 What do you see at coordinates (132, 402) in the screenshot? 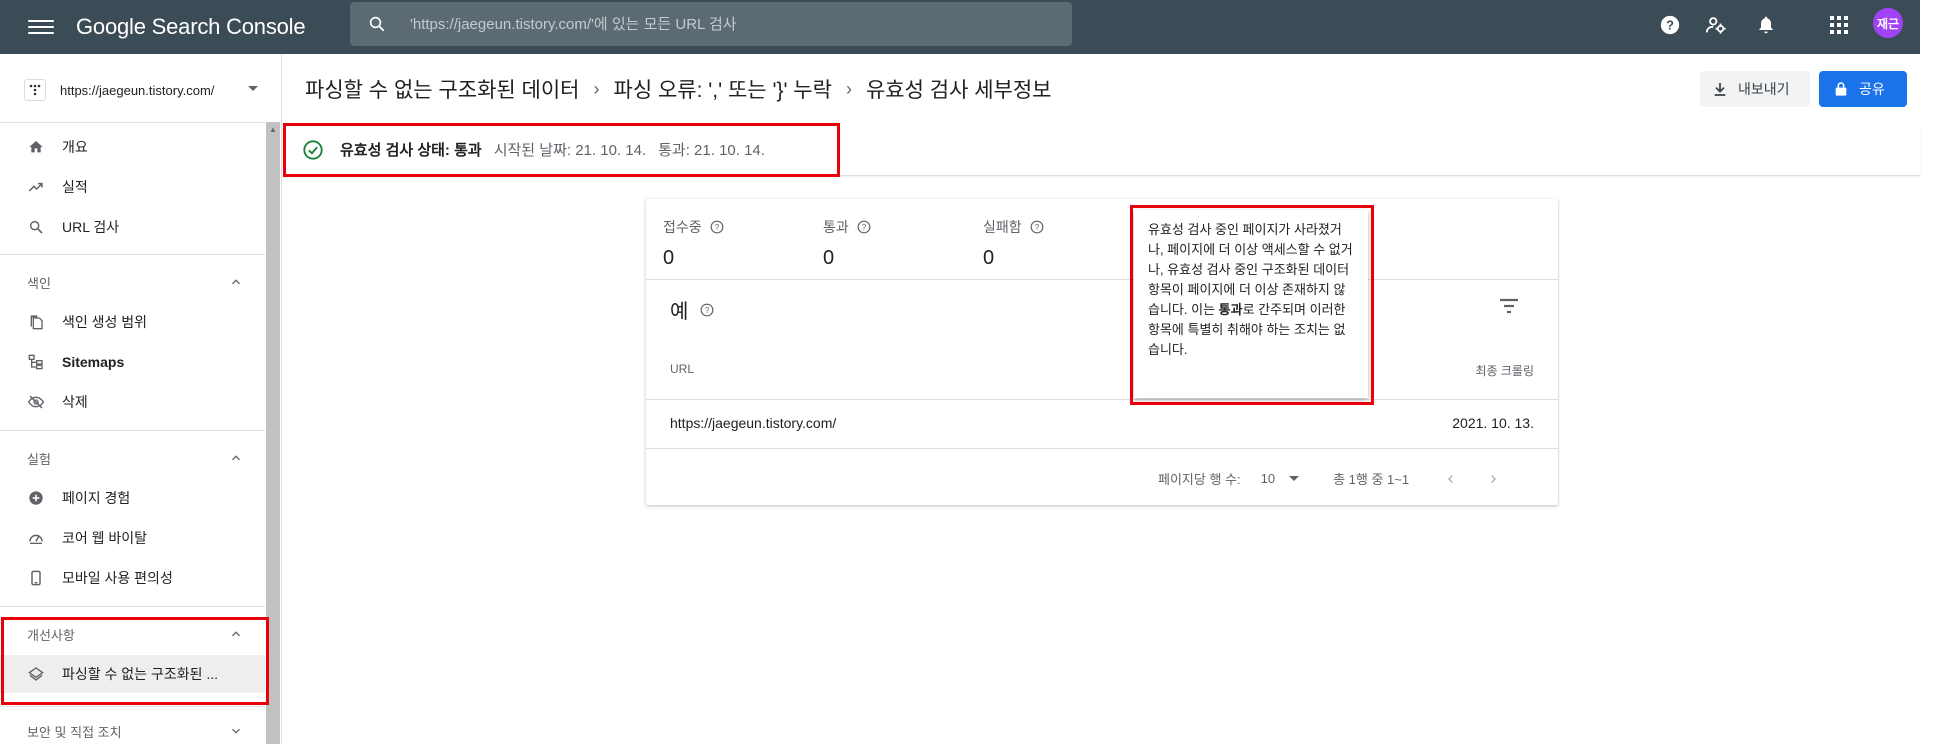
I see `sidebar-item-removals: 삭제` at bounding box center [132, 402].